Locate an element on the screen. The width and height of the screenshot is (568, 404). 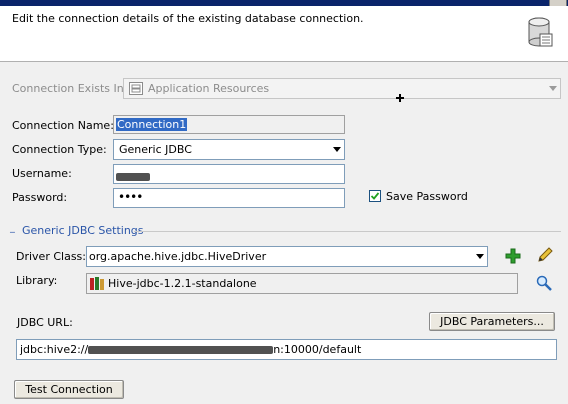
mouse-cursor-icon is located at coordinates (400, 98).